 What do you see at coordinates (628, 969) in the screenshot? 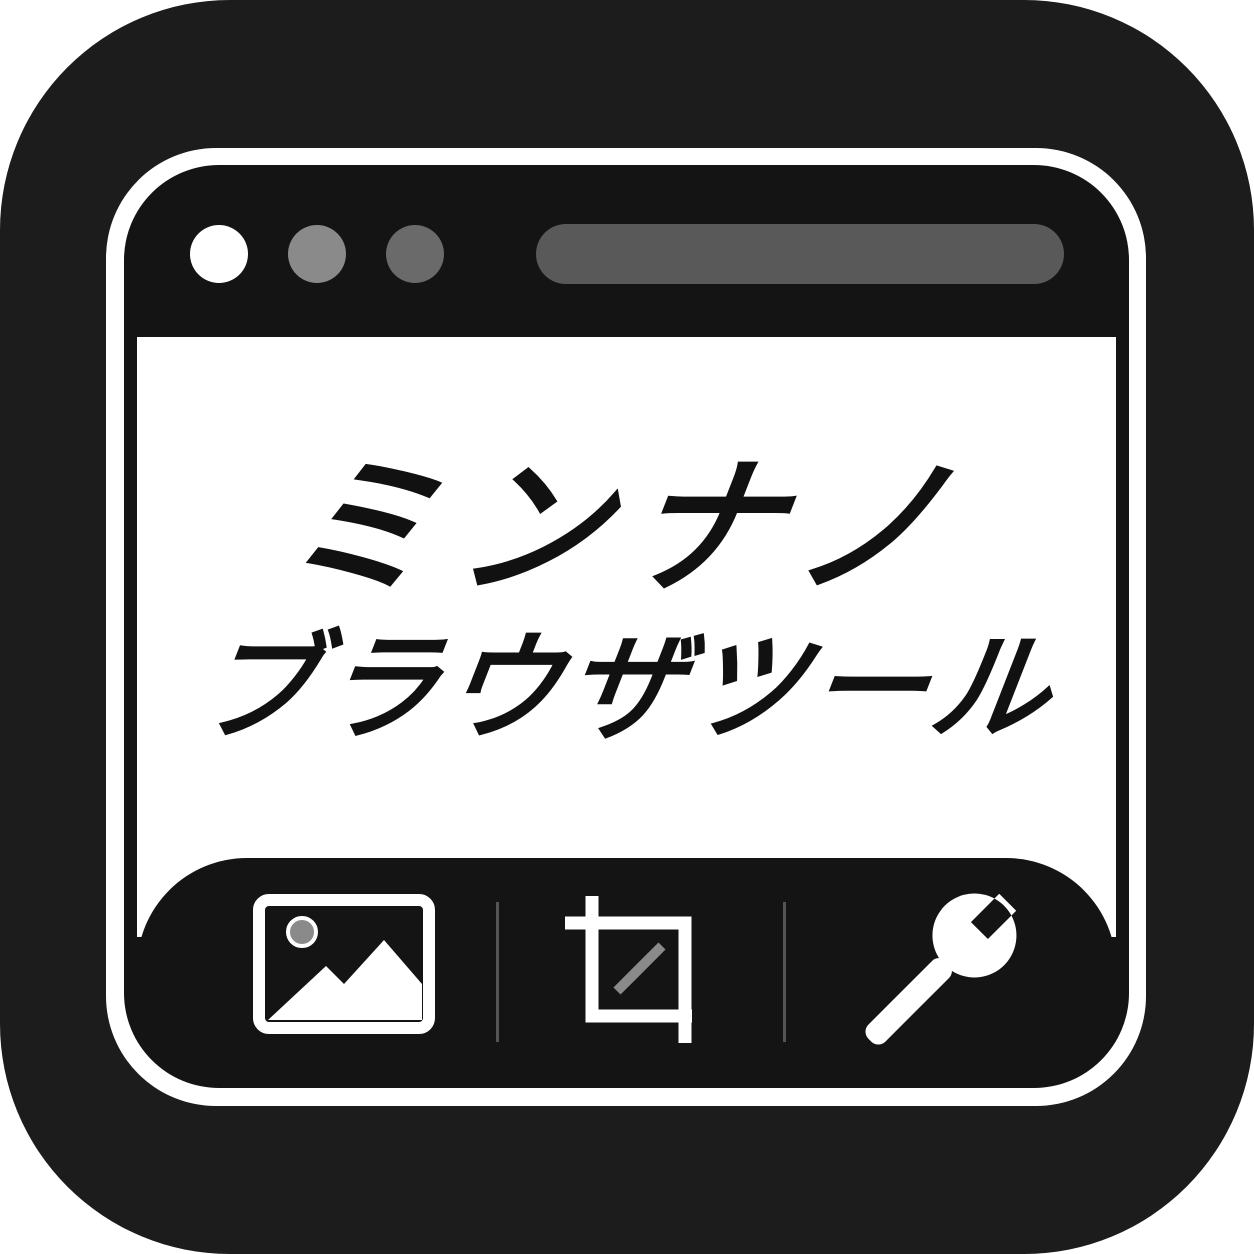
I see `crop-icon` at bounding box center [628, 969].